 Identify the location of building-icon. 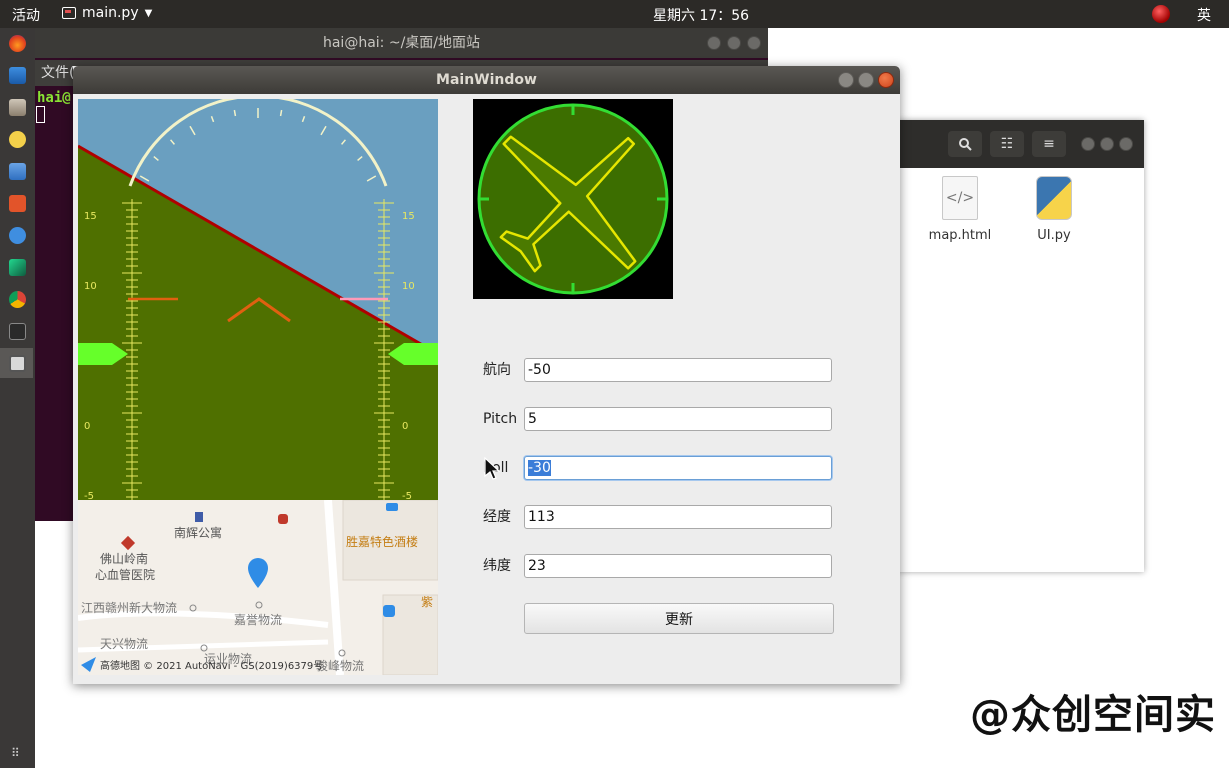
(199, 517).